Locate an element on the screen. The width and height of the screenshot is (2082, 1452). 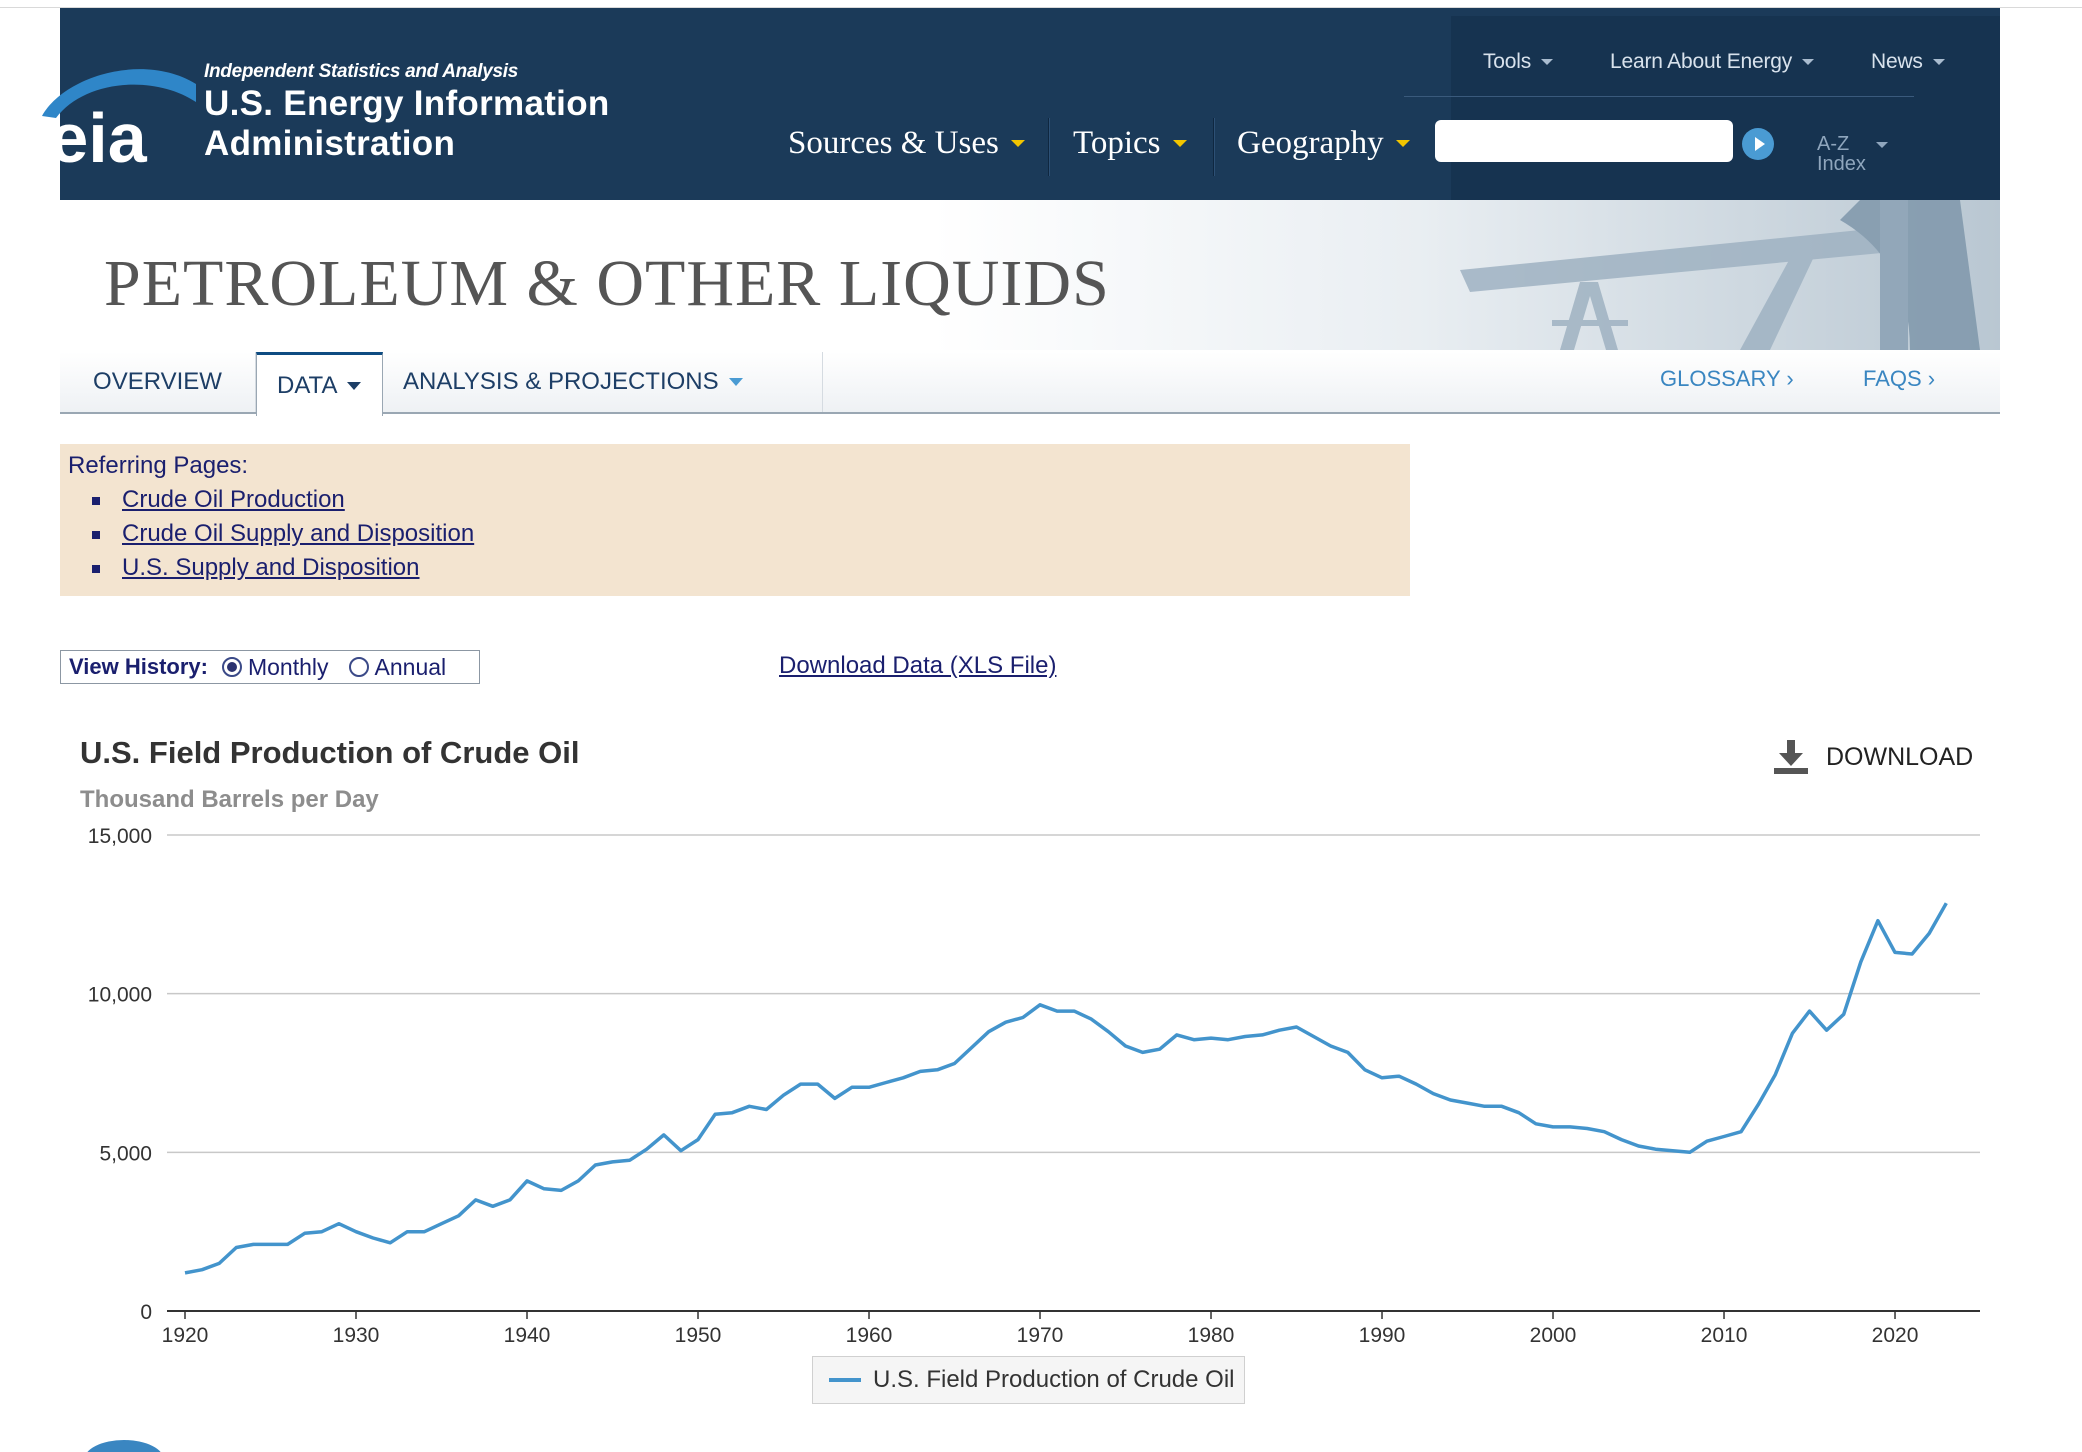
y-tick-label: 15,000 is located at coordinates (120, 836).